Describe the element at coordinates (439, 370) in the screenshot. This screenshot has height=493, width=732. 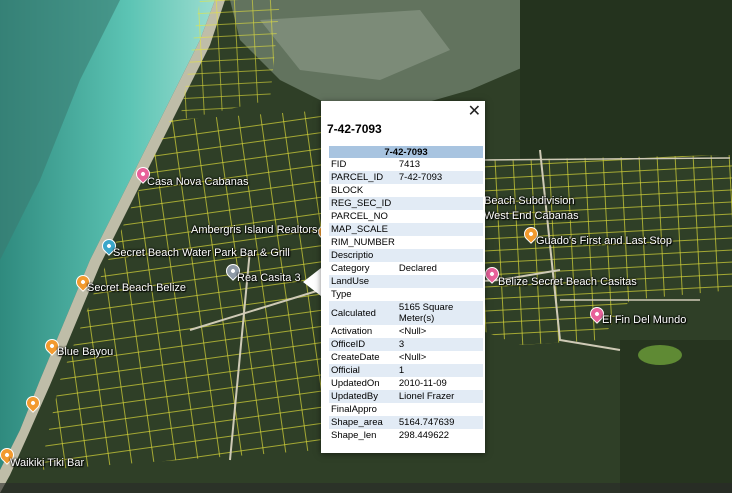
I see `attr-value: 1` at that location.